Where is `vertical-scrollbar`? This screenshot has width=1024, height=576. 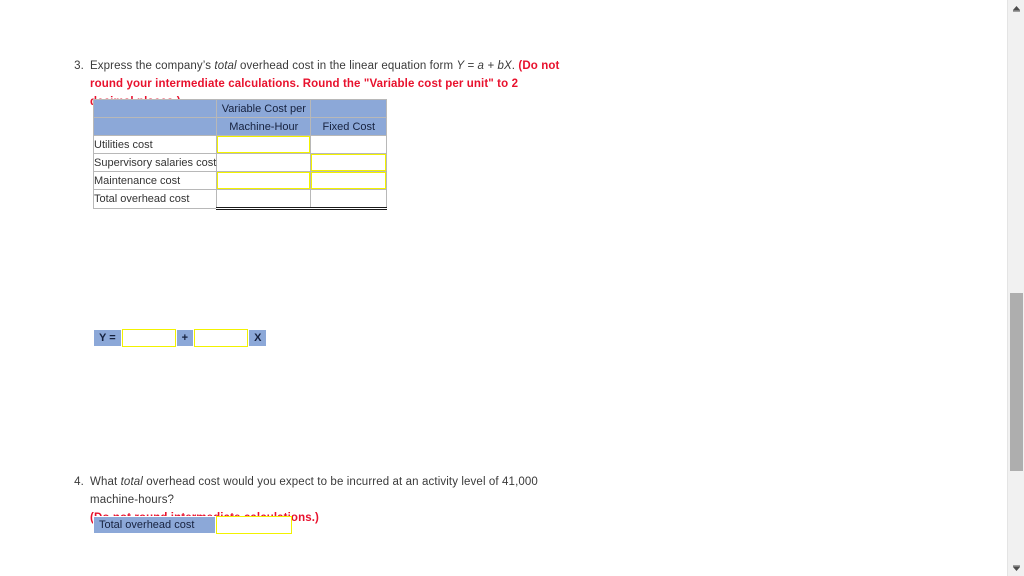 vertical-scrollbar is located at coordinates (1015, 288).